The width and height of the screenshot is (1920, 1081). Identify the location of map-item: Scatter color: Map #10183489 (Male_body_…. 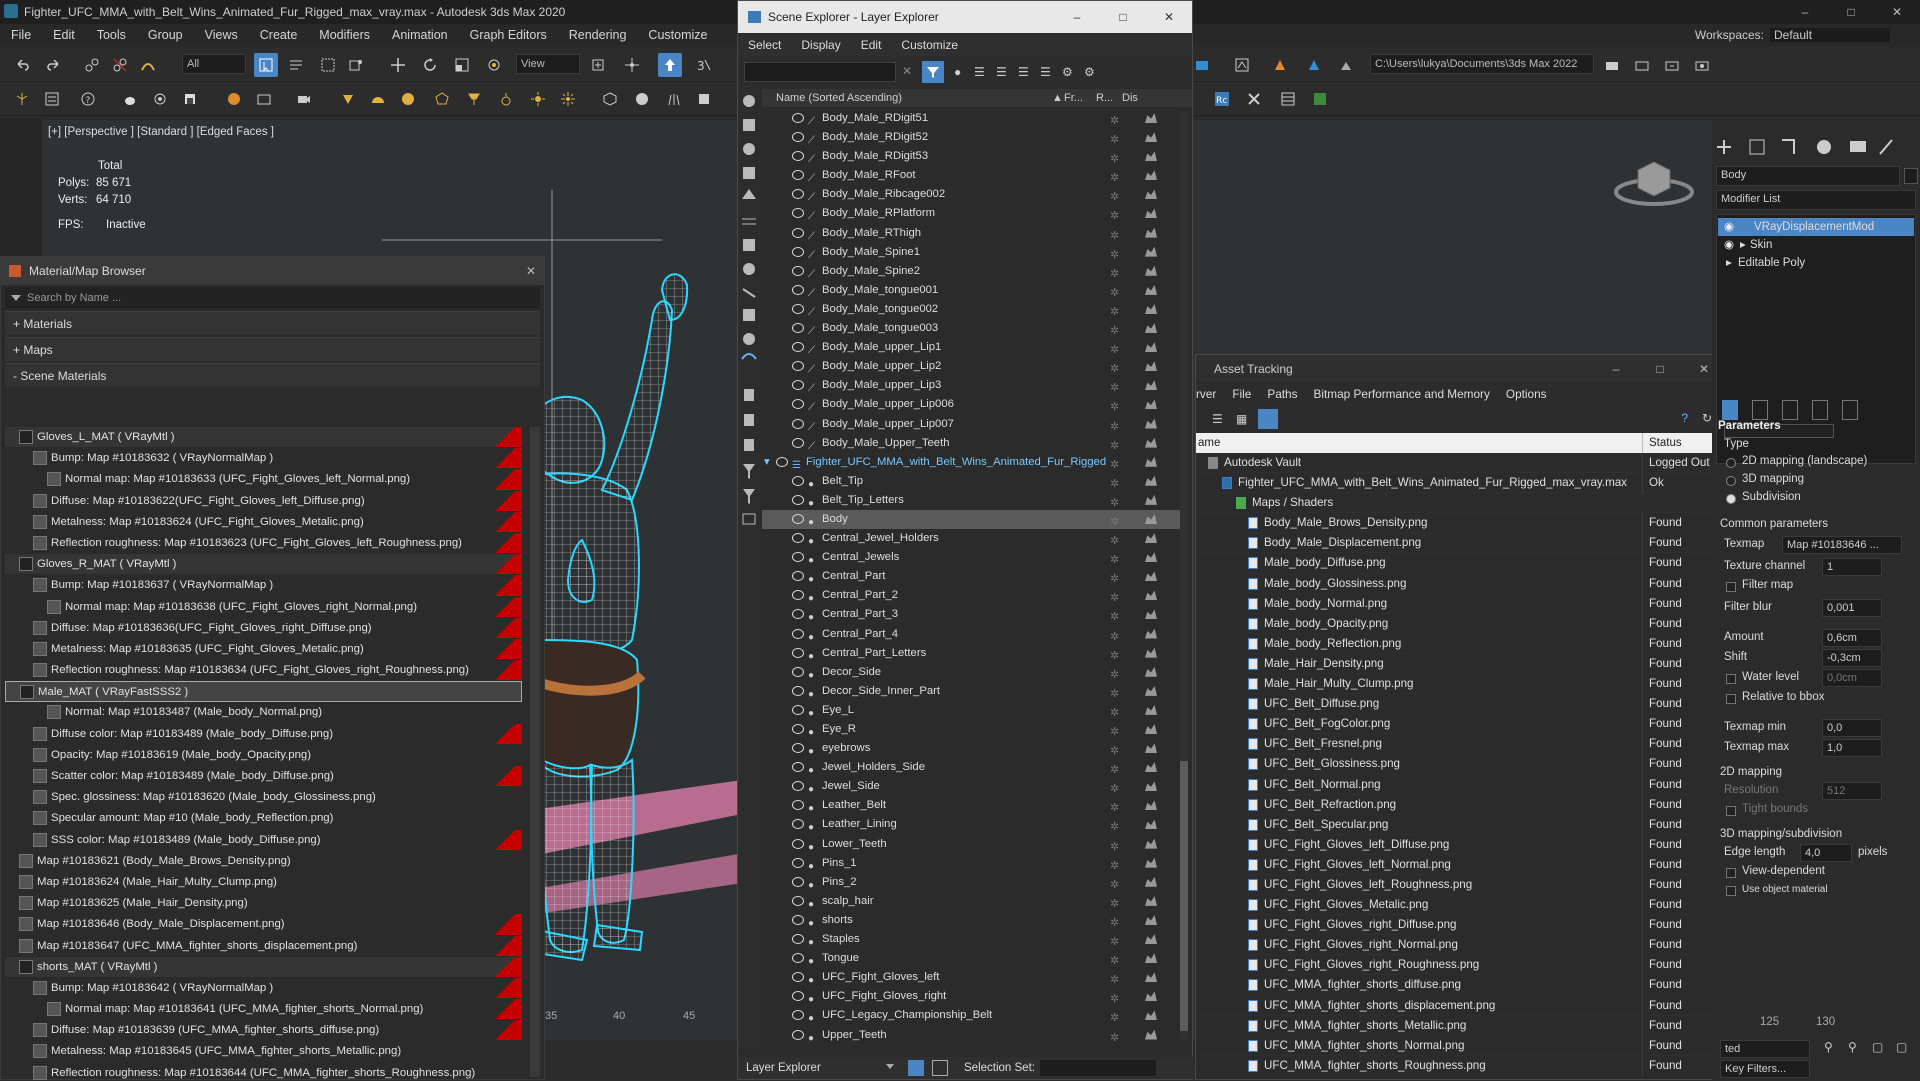
(263, 777).